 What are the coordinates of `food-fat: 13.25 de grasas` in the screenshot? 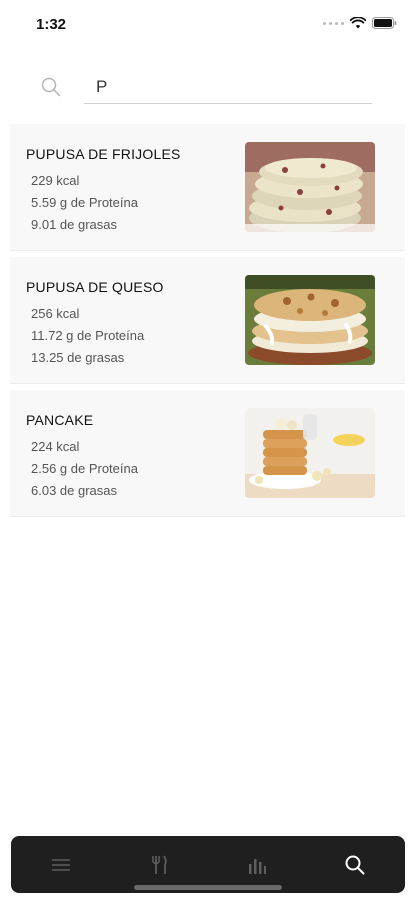 It's located at (78, 357).